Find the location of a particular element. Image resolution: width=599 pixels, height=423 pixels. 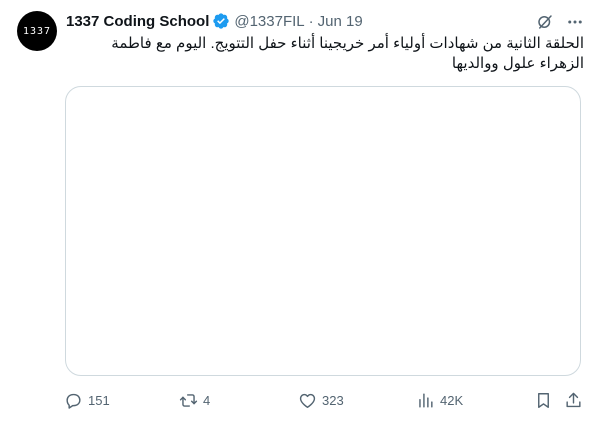

tweet-header: 1337 Coding School @1337FIL · Jun 19 is located at coordinates (297, 21).